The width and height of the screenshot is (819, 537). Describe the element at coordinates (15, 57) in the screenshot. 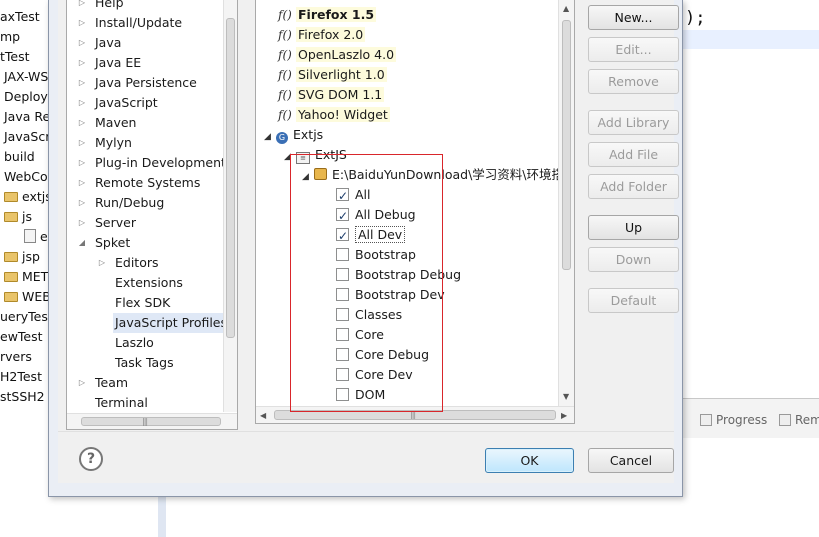

I see `explorer-item: tTest` at that location.